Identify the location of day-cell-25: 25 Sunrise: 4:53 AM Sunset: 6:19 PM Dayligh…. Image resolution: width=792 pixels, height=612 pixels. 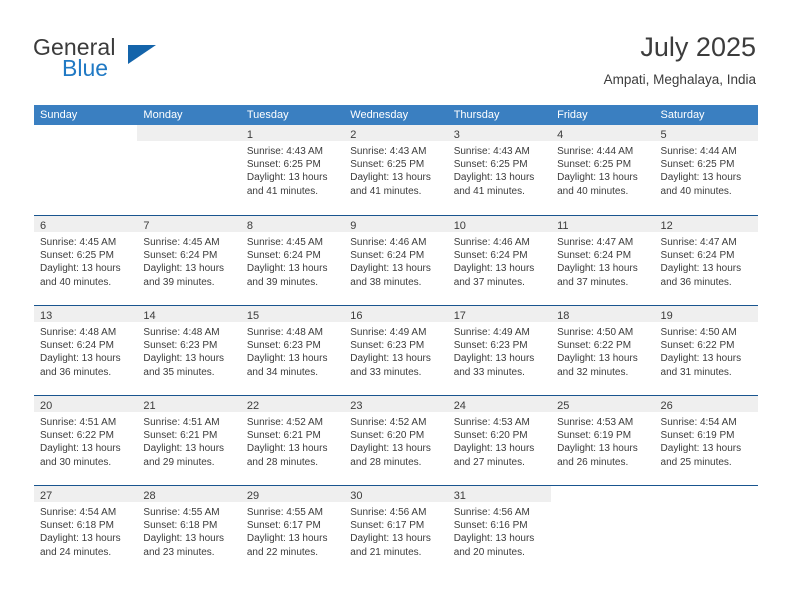
(603, 440).